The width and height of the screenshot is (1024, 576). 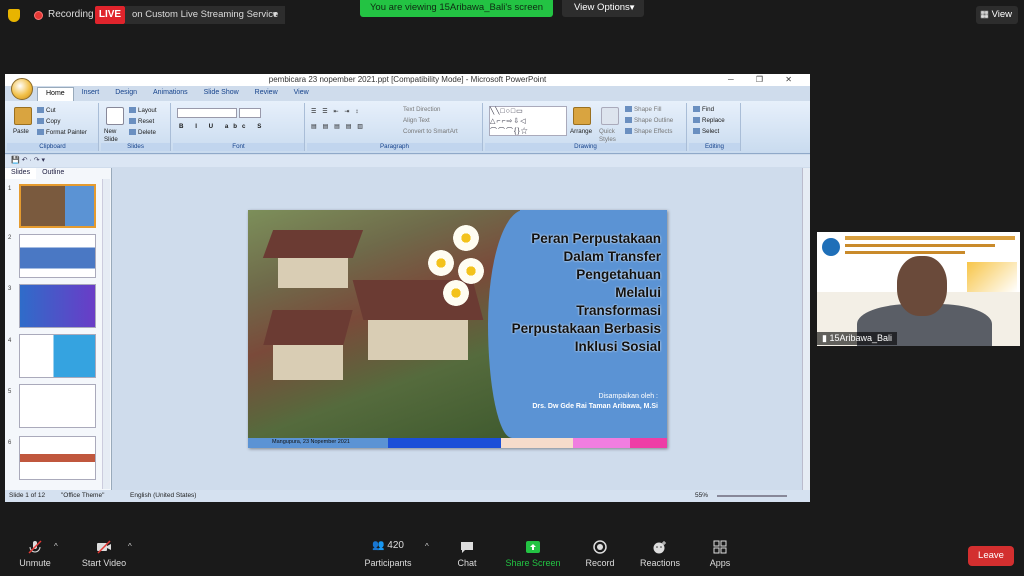 I want to click on shapes-gallery: ╲╲□○□▭ △⌐⌐⇨⇩◁ ⌒⌒⌒{}☆, so click(x=528, y=121).